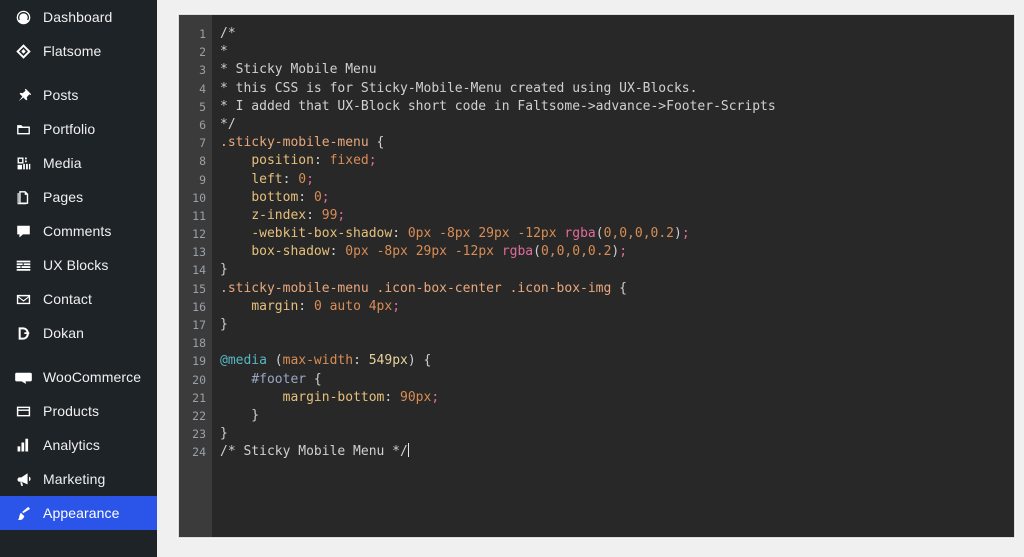  Describe the element at coordinates (517, 252) in the screenshot. I see `code-token-fn: rgba` at that location.